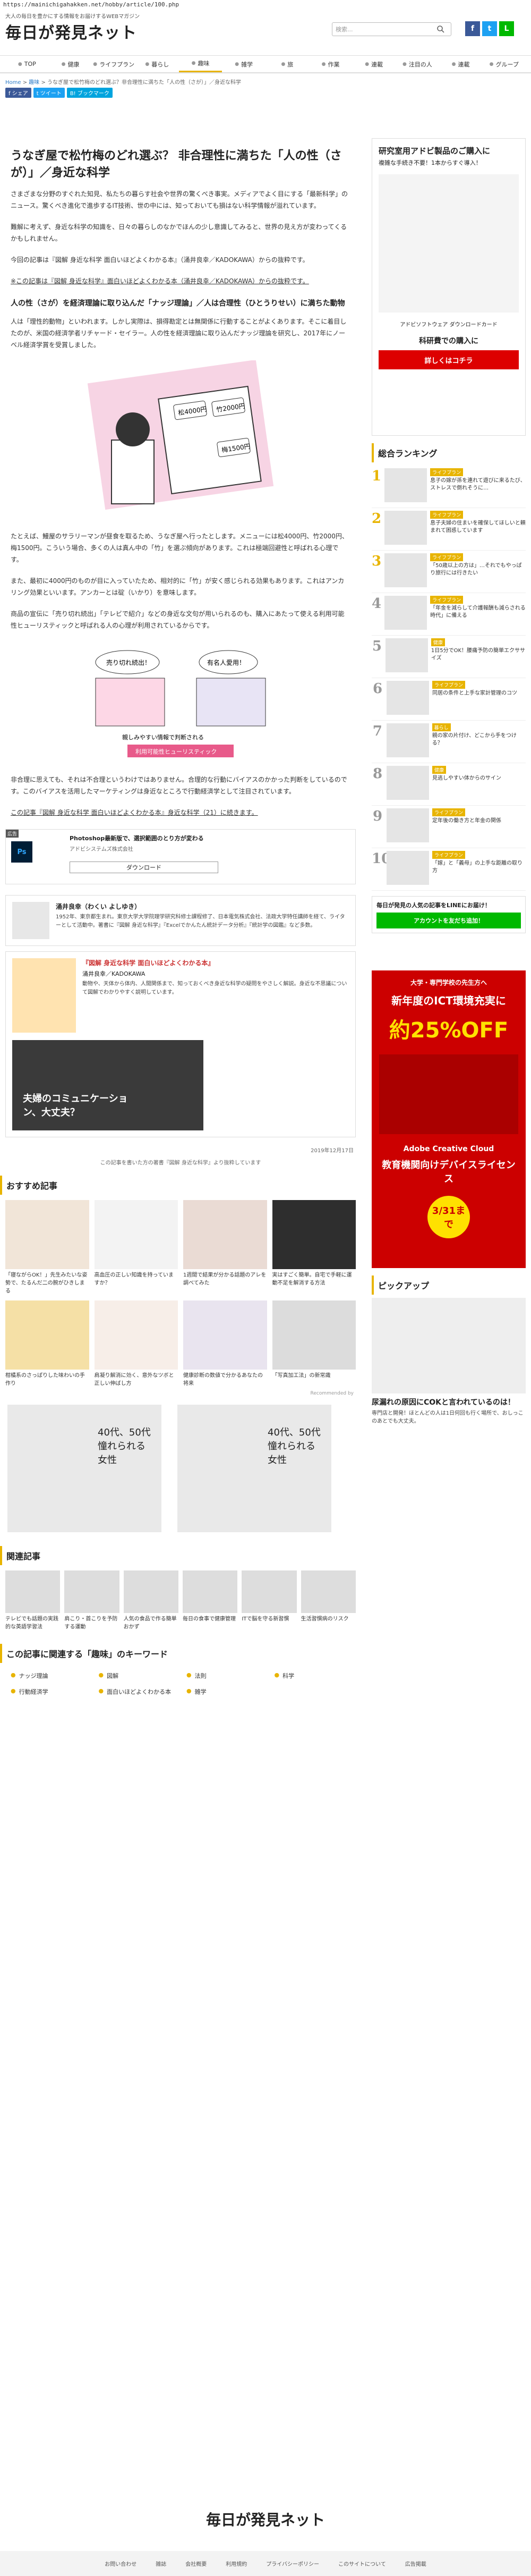 The image size is (531, 2576). What do you see at coordinates (13, 83) in the screenshot?
I see `breadcrumb-home: Home` at bounding box center [13, 83].